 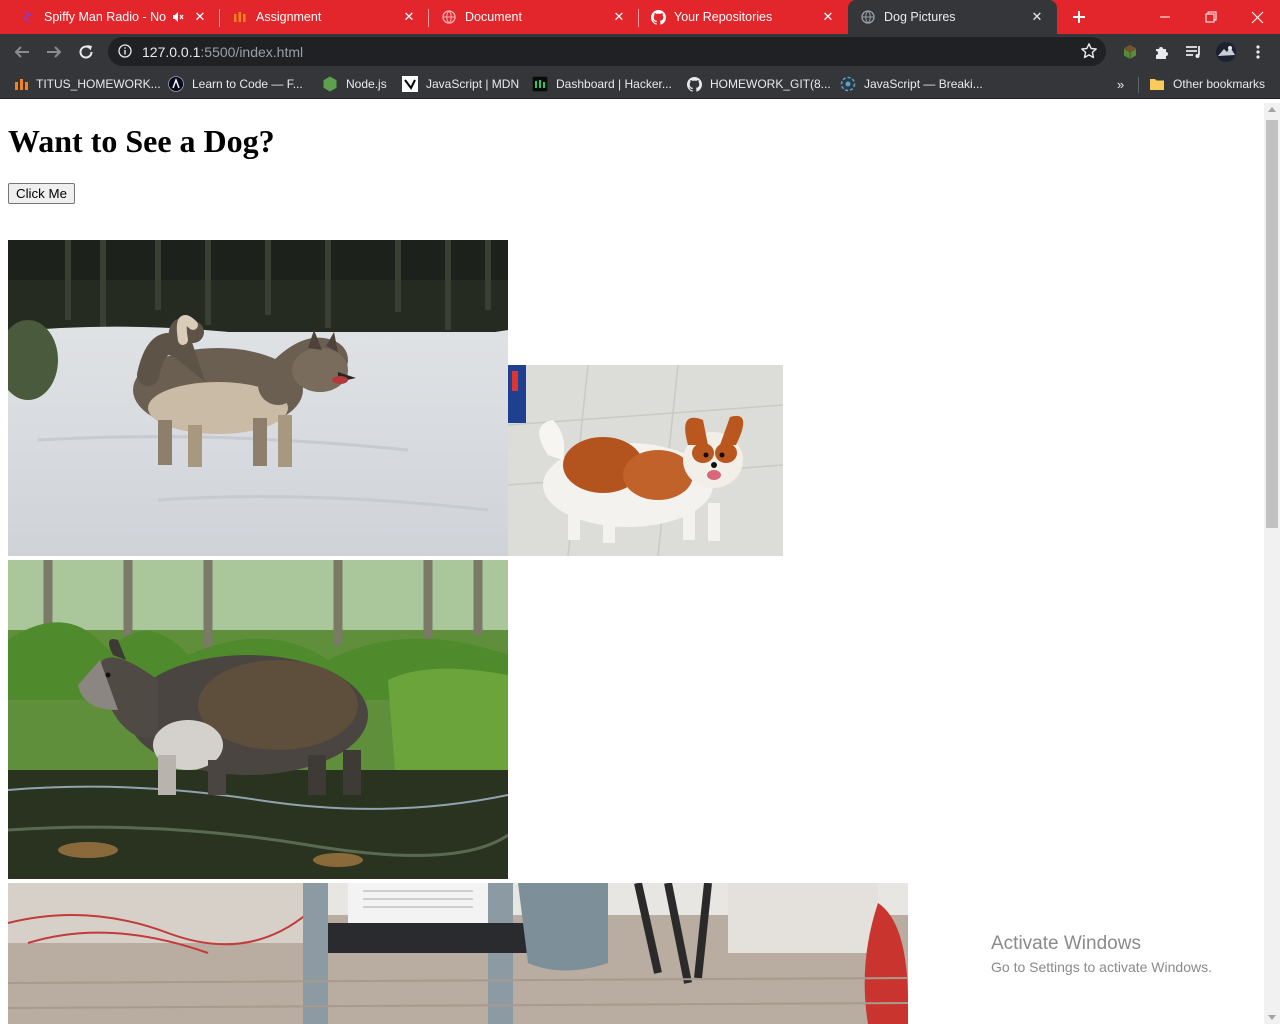 What do you see at coordinates (171, 52) in the screenshot?
I see `url-host: 127.0.0.1` at bounding box center [171, 52].